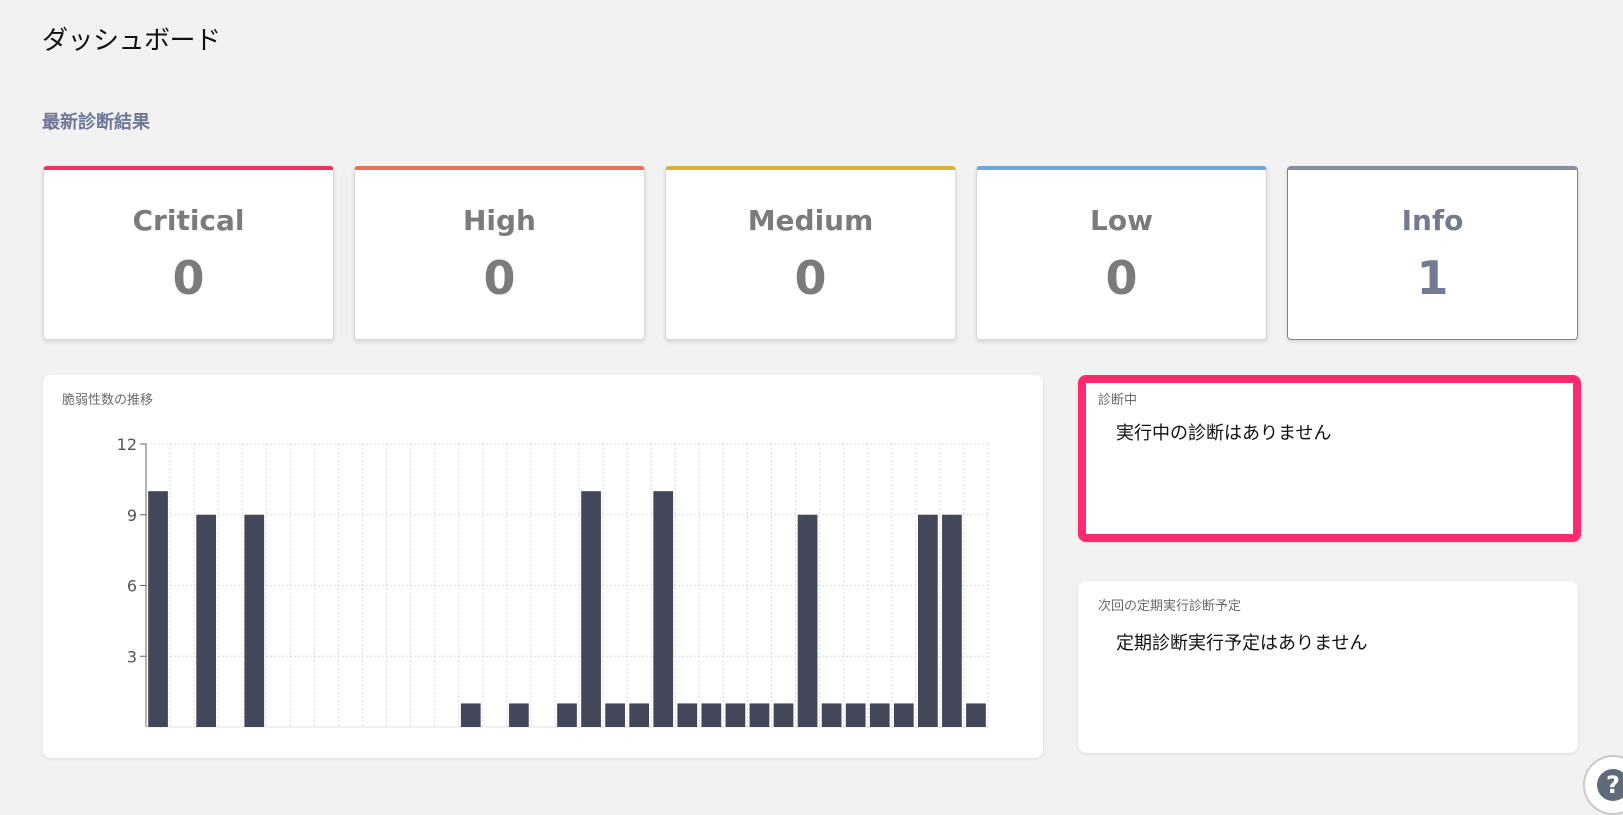 The width and height of the screenshot is (1623, 815). I want to click on help-button: ?, so click(1603, 785).